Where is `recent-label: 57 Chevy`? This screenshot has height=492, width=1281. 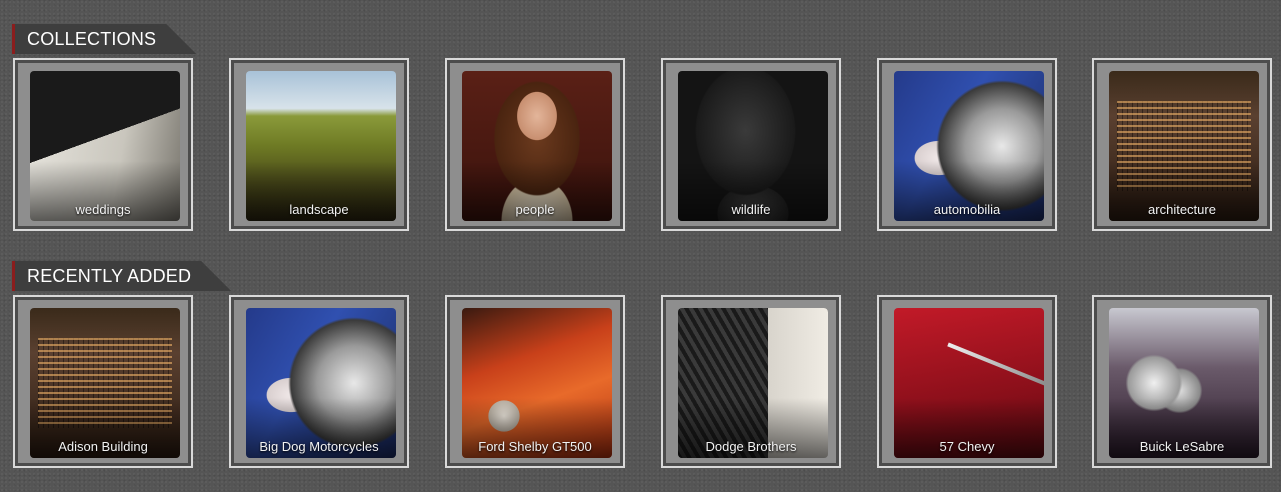 recent-label: 57 Chevy is located at coordinates (967, 446).